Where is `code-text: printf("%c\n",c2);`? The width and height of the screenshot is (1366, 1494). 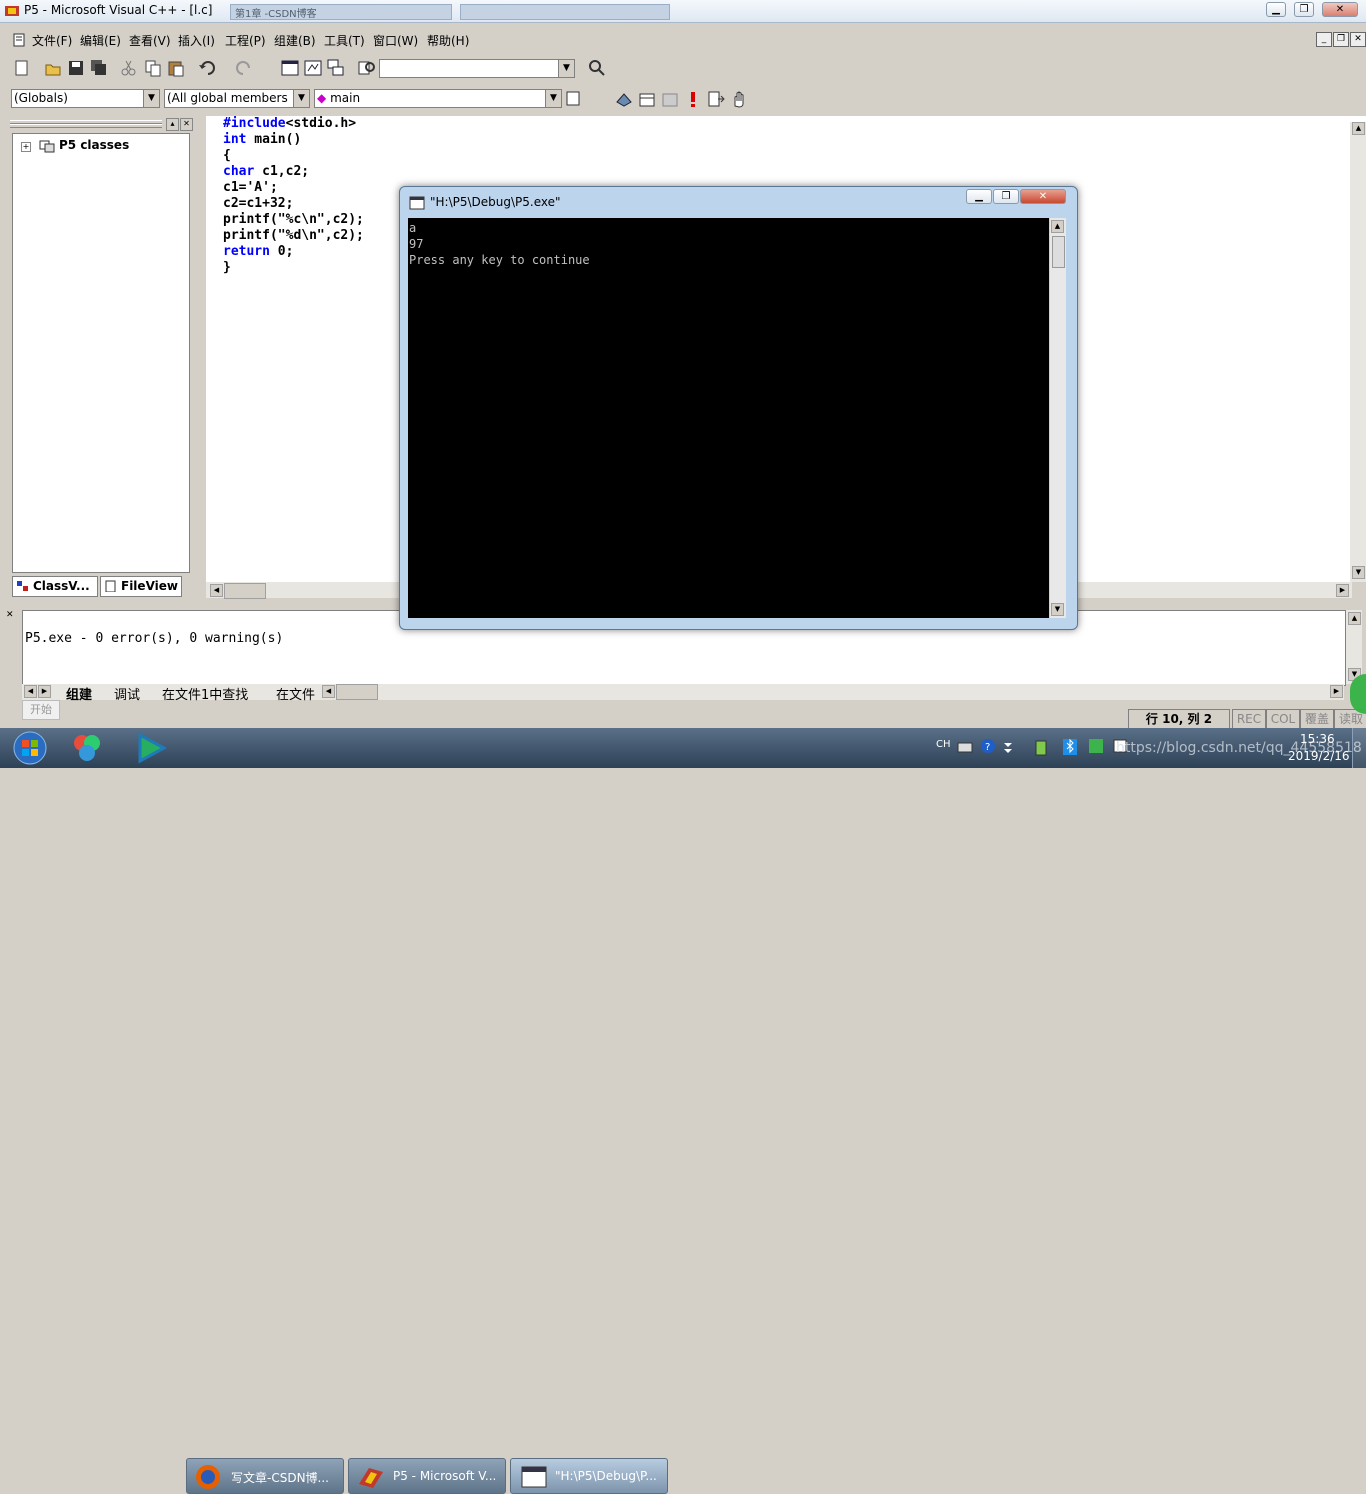 code-text: printf("%c\n",c2); is located at coordinates (293, 219).